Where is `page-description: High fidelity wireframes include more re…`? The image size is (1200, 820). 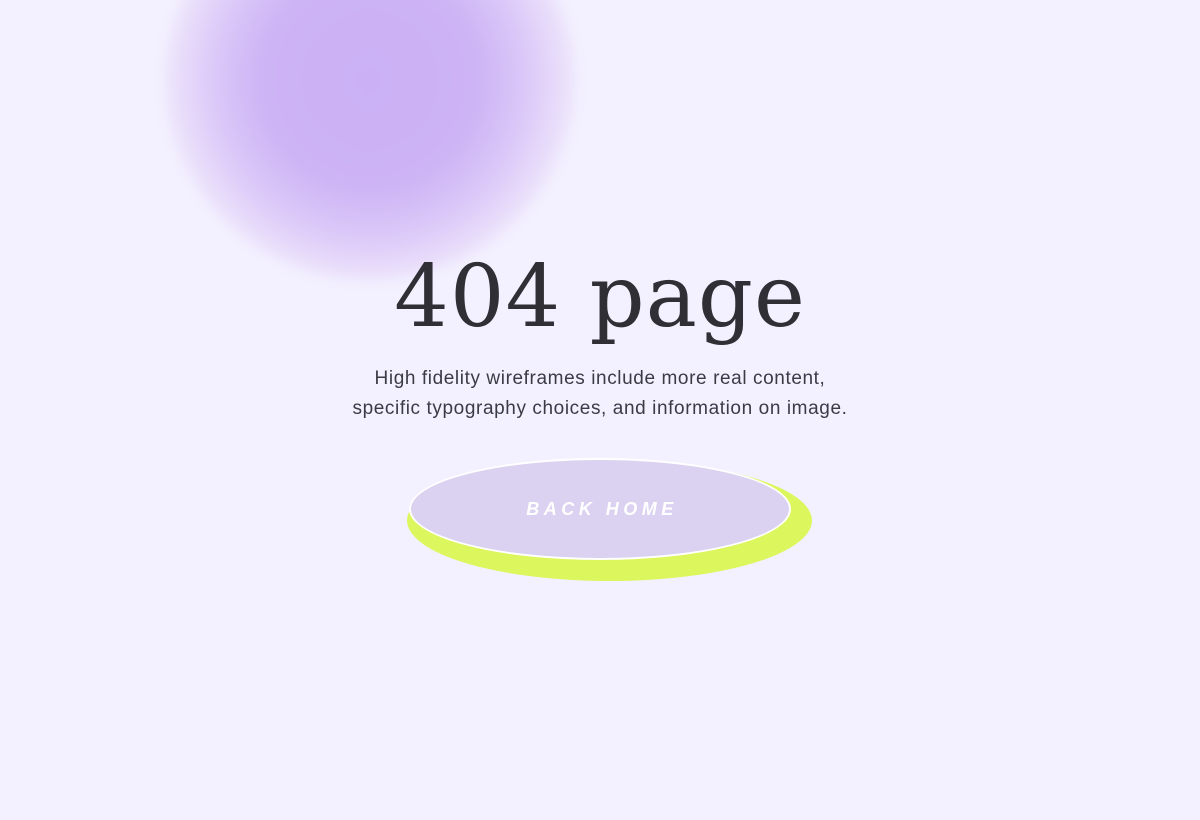
page-description: High fidelity wireframes include more re… is located at coordinates (600, 394).